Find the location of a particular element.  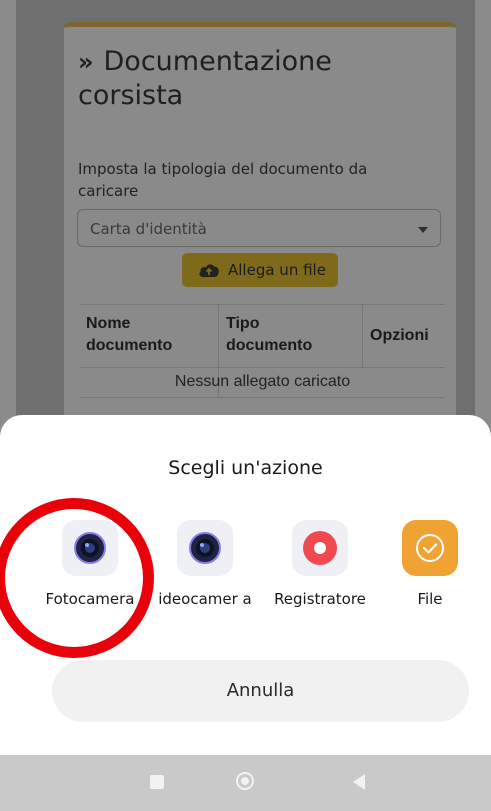

system-navigation-bar is located at coordinates (245, 783).